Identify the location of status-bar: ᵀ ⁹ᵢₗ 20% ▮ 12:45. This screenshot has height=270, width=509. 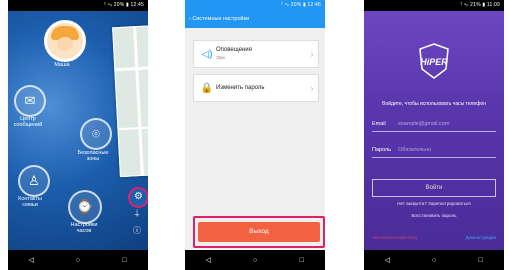
(123, 5).